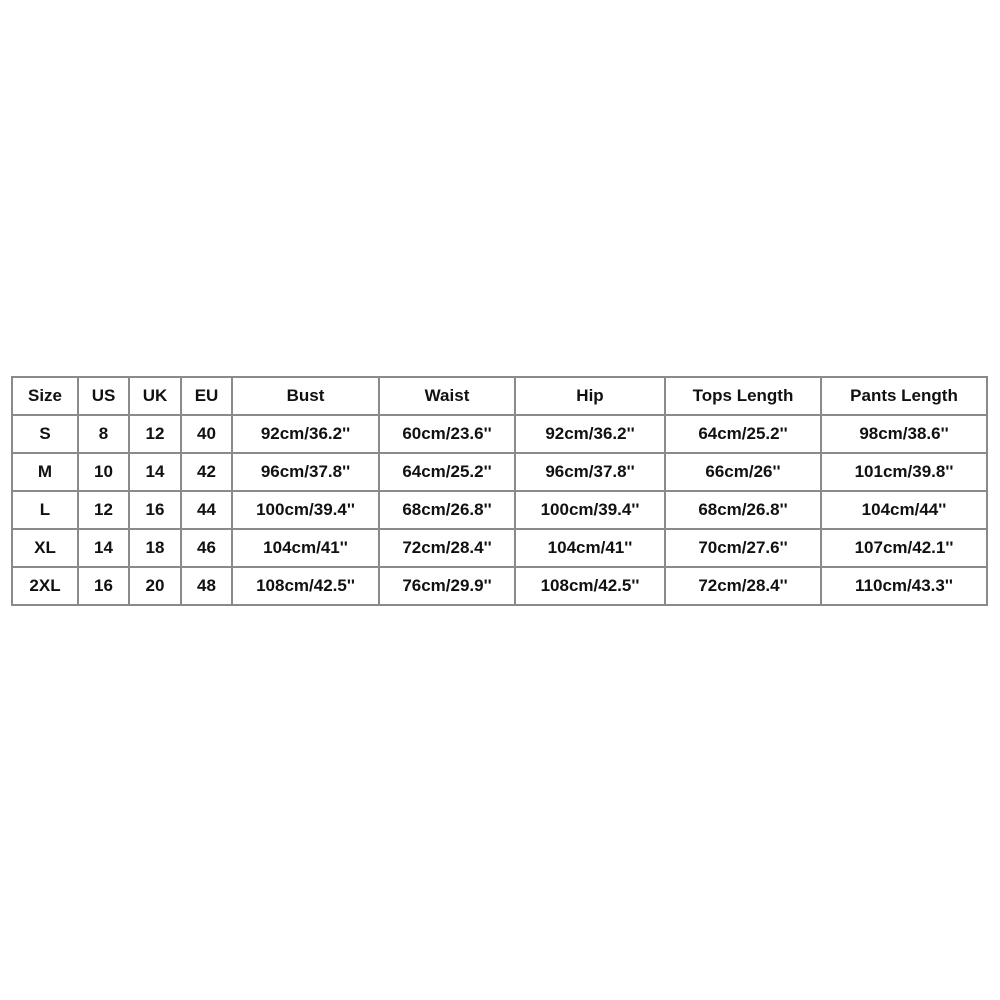  What do you see at coordinates (590, 586) in the screenshot?
I see `cell-hip: 108cm/42.5''` at bounding box center [590, 586].